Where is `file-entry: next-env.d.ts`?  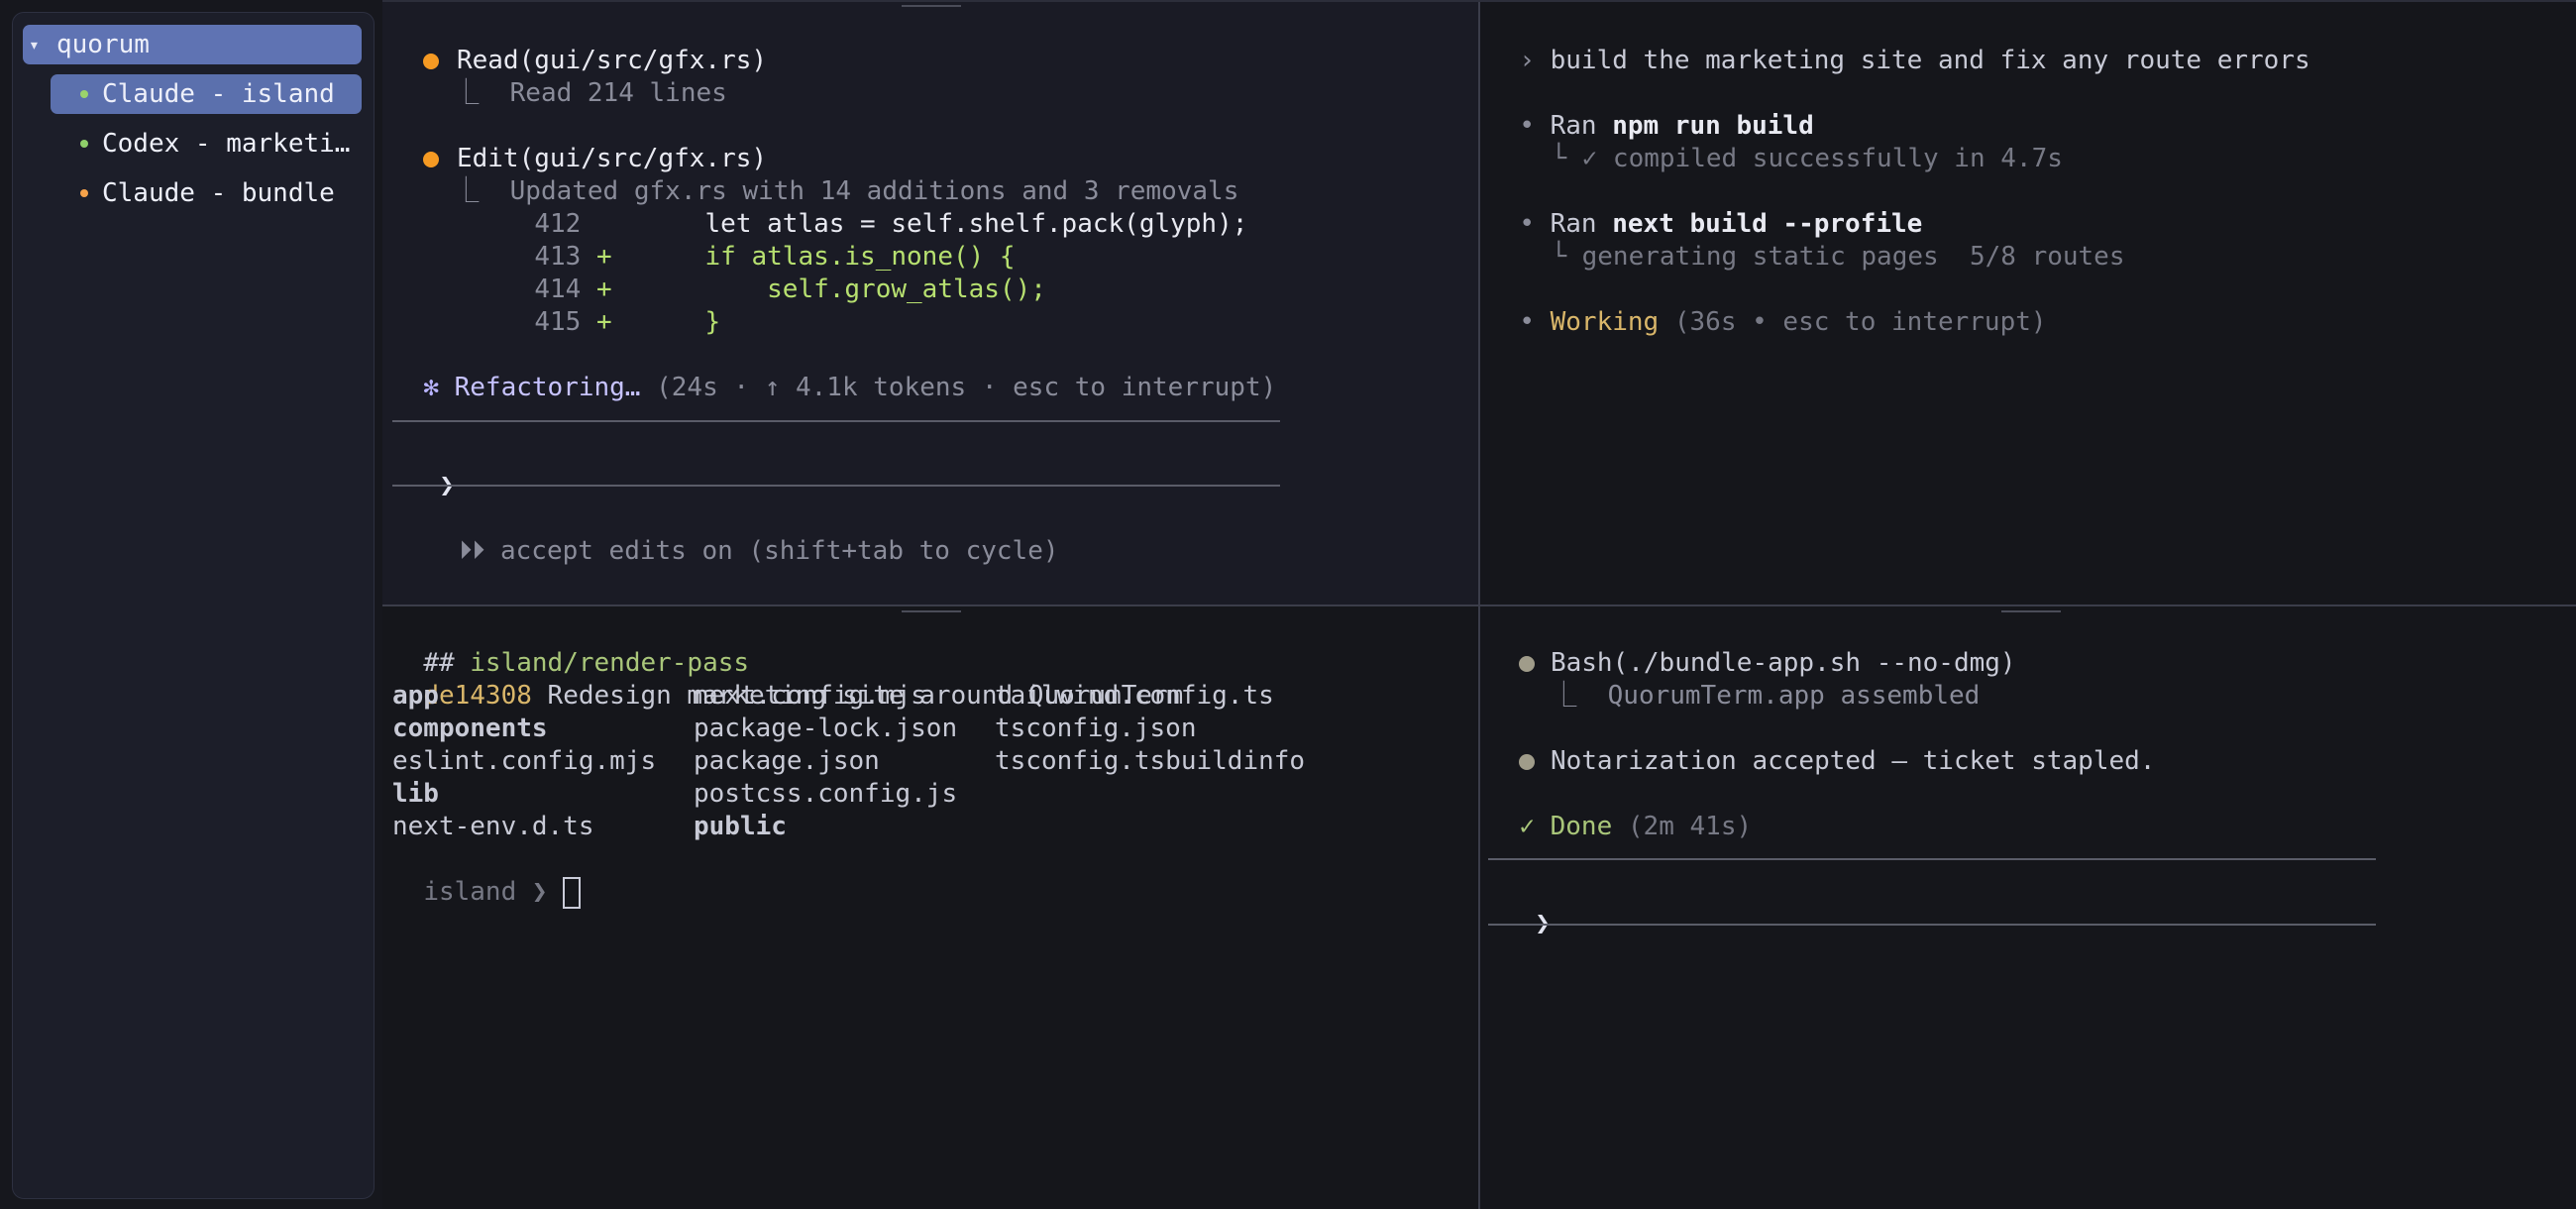 file-entry: next-env.d.ts is located at coordinates (493, 826).